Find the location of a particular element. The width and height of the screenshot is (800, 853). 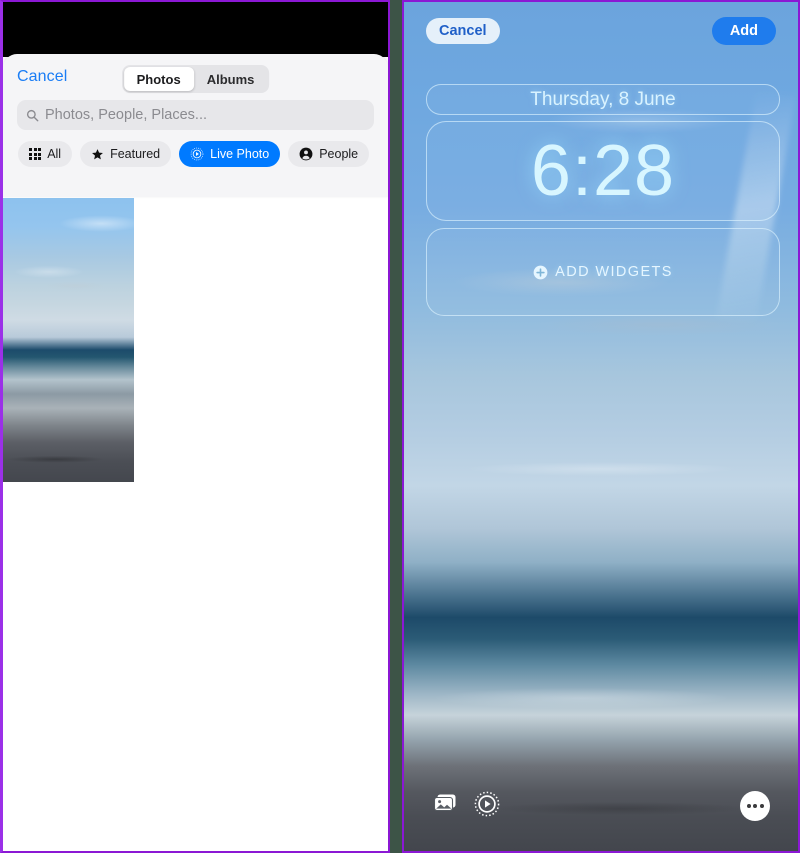

sheet-cancel-button: Cancel is located at coordinates (42, 77).